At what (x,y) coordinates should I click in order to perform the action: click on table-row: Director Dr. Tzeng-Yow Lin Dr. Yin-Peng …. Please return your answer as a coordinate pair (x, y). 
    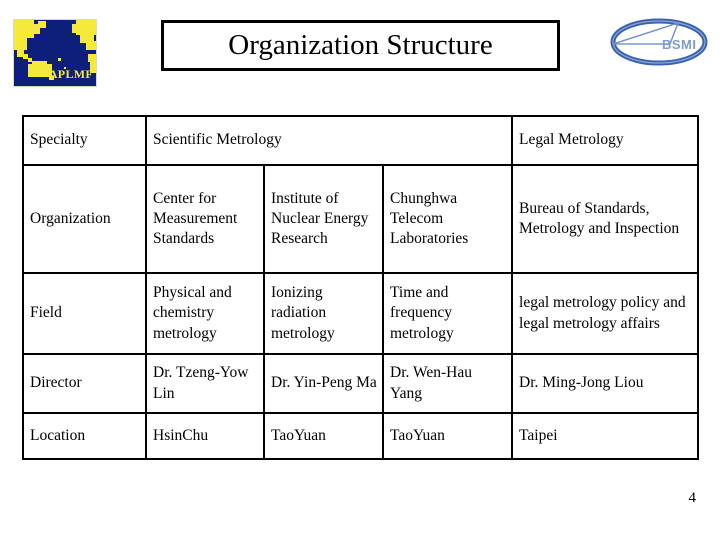
    Looking at the image, I should click on (361, 383).